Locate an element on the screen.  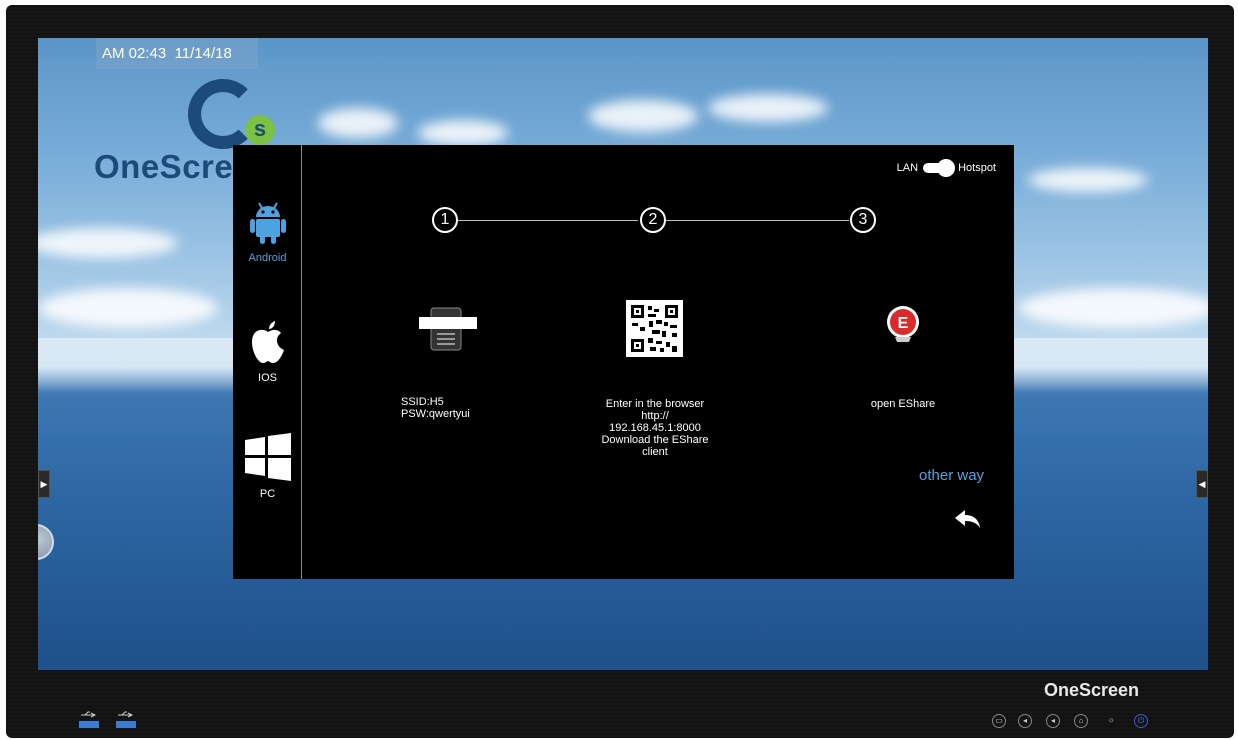
left-side-tab: ▶ is located at coordinates (44, 484).